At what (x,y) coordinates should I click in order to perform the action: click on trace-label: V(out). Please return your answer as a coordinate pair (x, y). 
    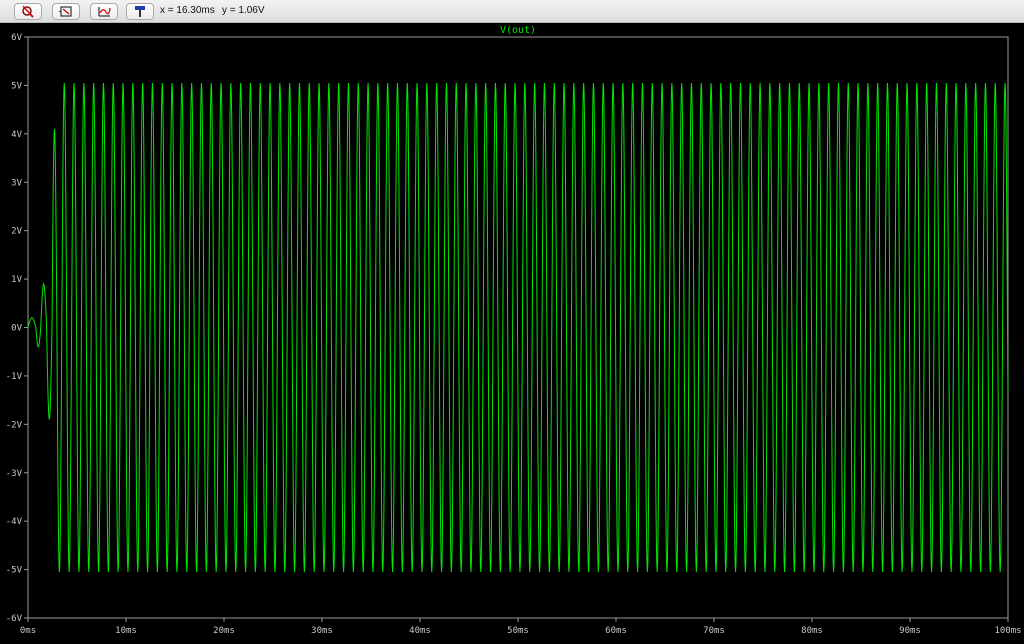
    Looking at the image, I should click on (518, 30).